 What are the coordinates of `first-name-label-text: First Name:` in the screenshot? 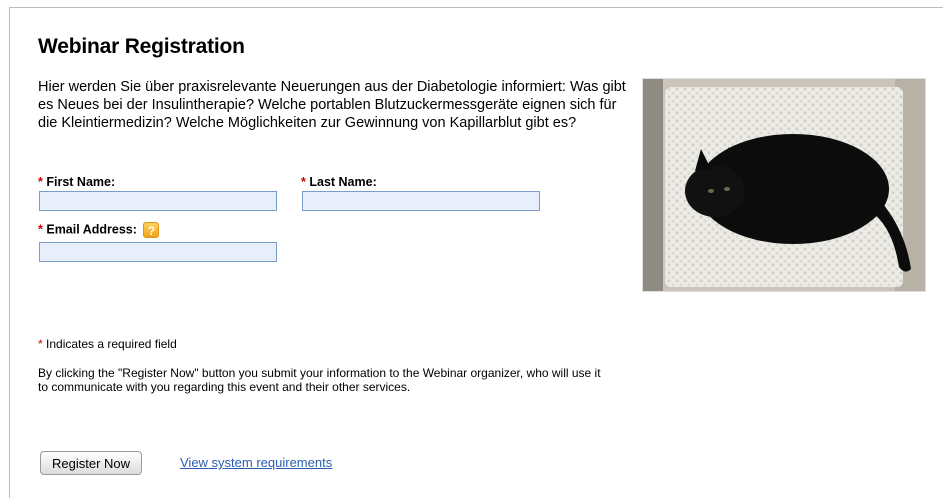 It's located at (81, 182).